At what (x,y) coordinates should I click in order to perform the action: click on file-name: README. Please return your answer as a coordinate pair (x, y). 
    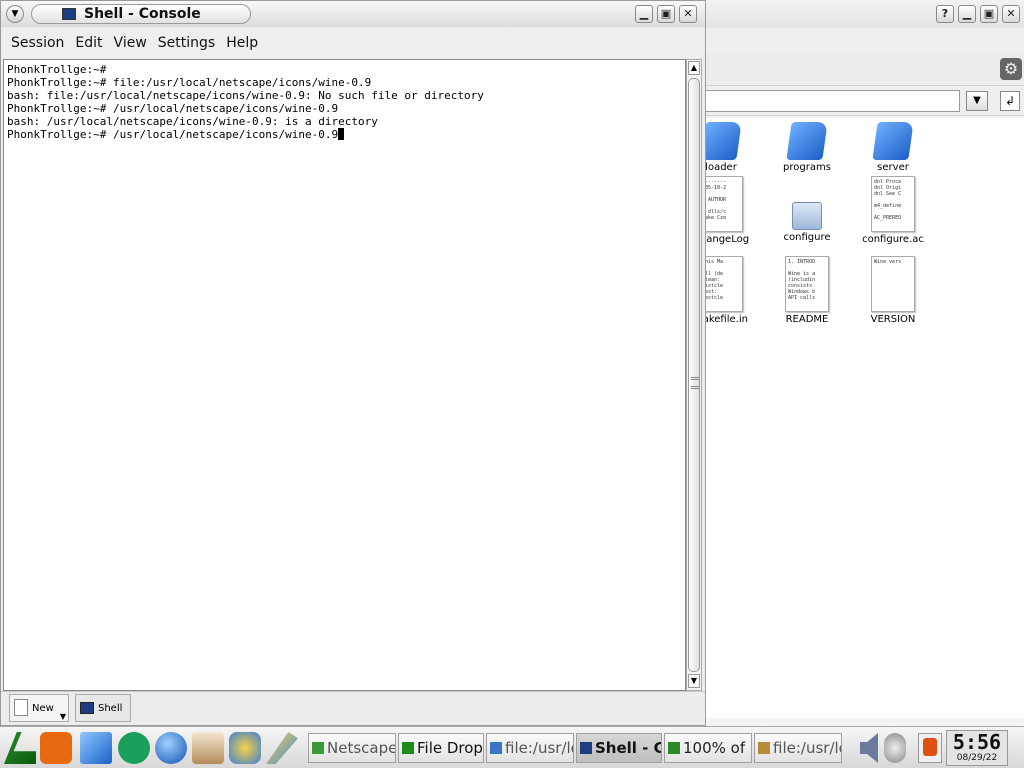
    Looking at the image, I should click on (807, 319).